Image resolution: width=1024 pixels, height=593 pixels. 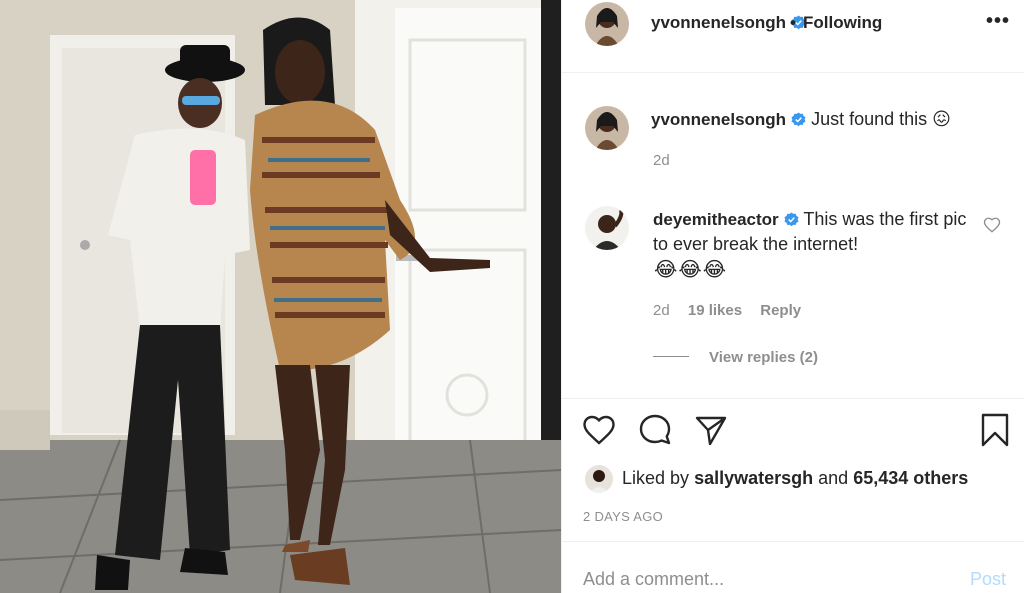 I want to click on comment-emoji: 😂😂😂, so click(x=691, y=270).